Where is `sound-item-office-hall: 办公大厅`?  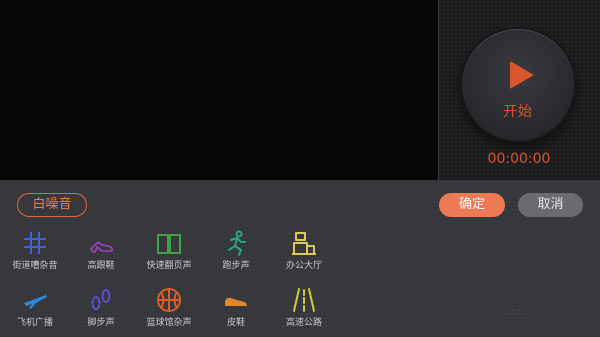 sound-item-office-hall: 办公大厅 is located at coordinates (304, 253).